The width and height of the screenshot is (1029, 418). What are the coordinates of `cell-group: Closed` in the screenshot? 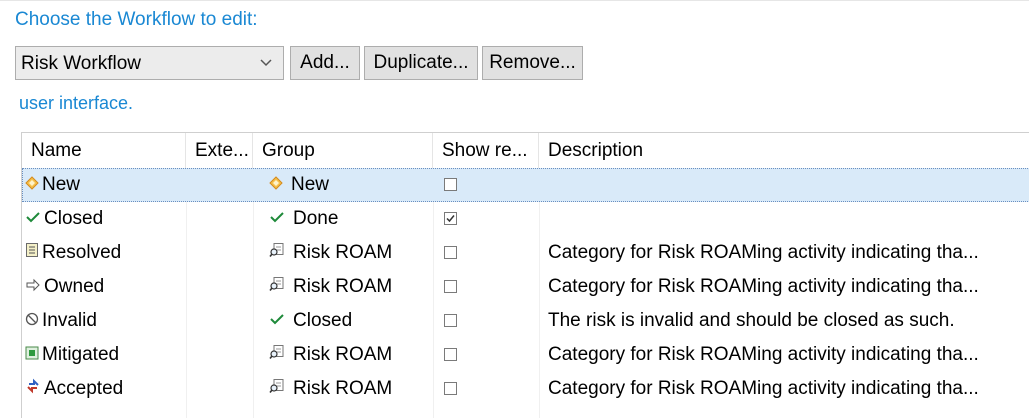 It's located at (343, 321).